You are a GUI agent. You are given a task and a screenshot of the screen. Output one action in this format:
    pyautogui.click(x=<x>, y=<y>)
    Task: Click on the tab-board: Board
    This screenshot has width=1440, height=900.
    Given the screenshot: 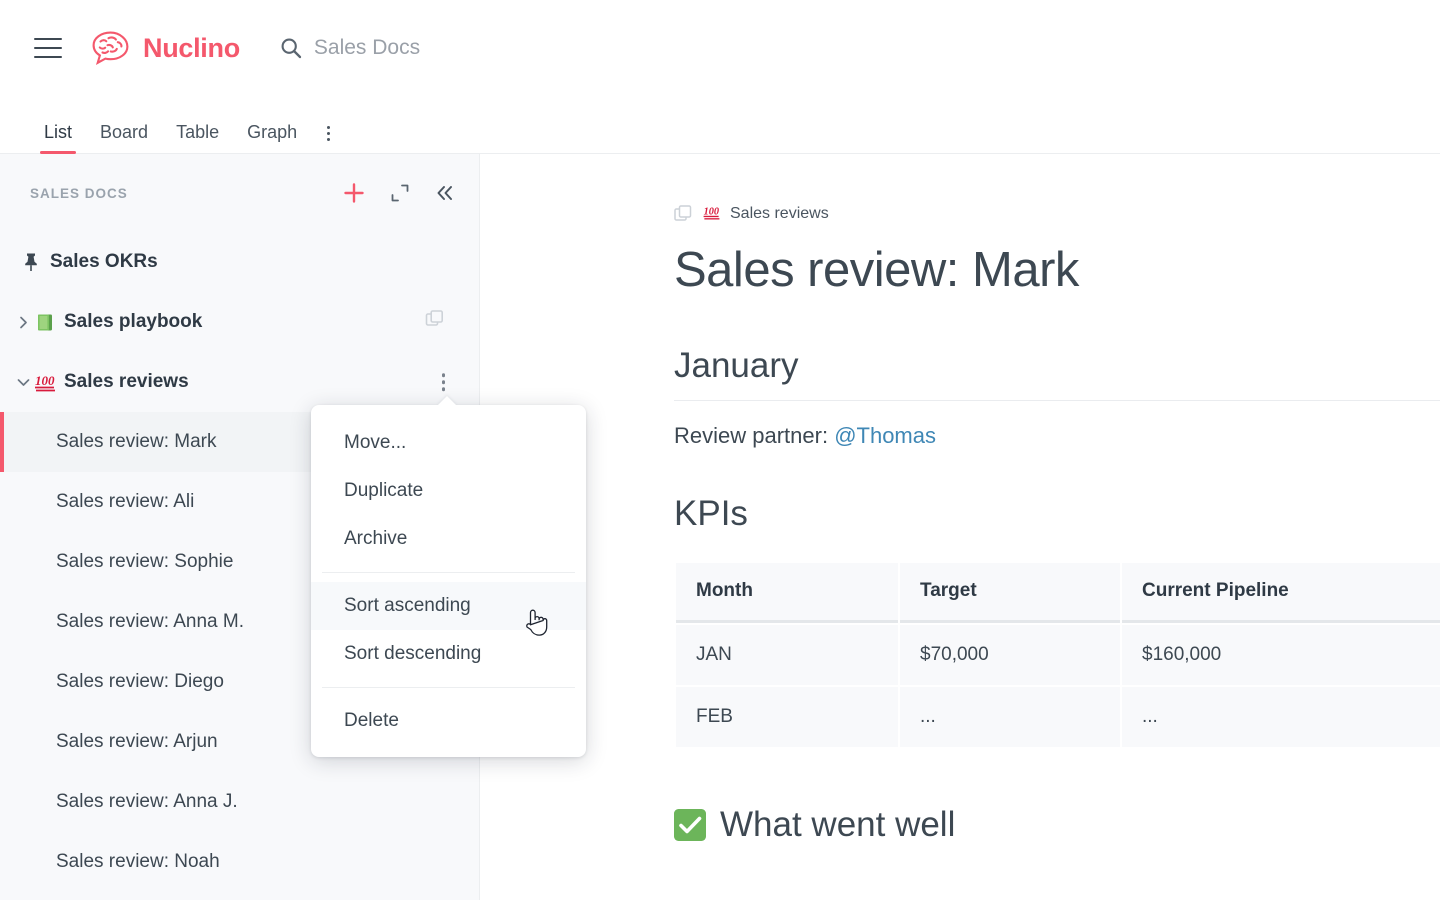 What is the action you would take?
    pyautogui.click(x=124, y=138)
    